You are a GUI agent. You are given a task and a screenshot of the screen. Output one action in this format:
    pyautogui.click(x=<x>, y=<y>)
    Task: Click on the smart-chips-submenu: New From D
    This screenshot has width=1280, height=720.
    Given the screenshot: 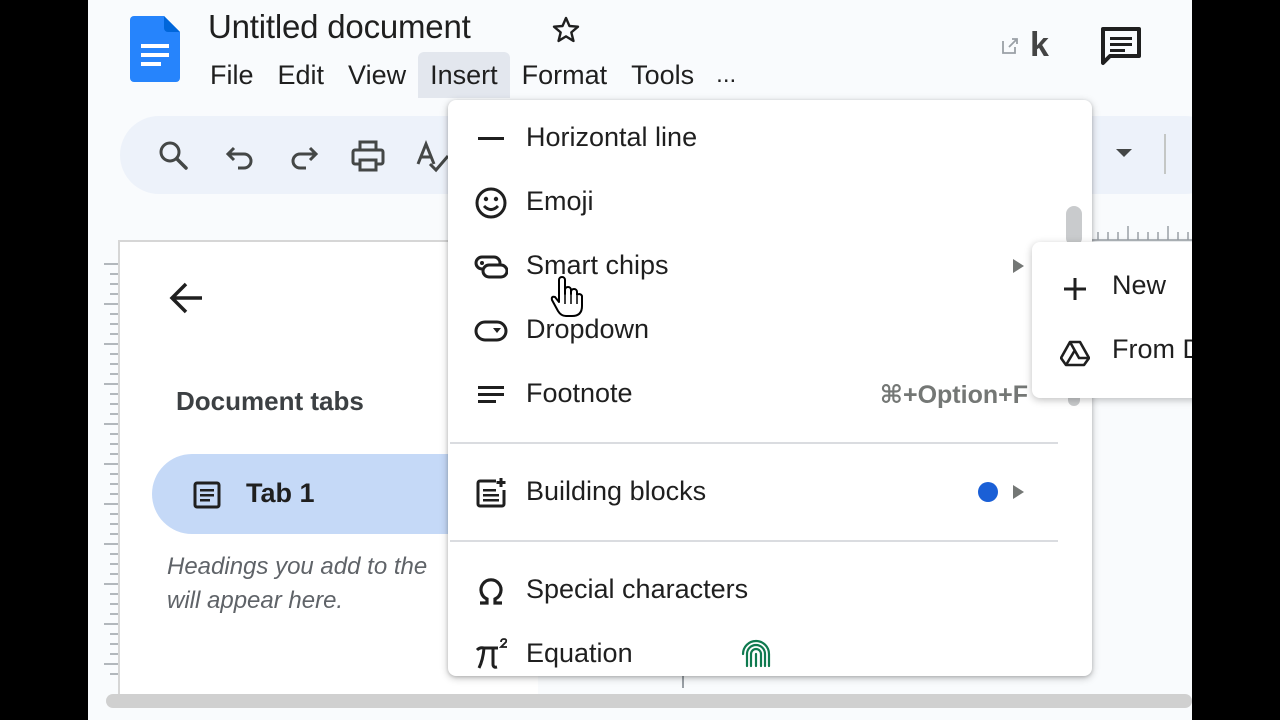 What is the action you would take?
    pyautogui.click(x=1112, y=320)
    